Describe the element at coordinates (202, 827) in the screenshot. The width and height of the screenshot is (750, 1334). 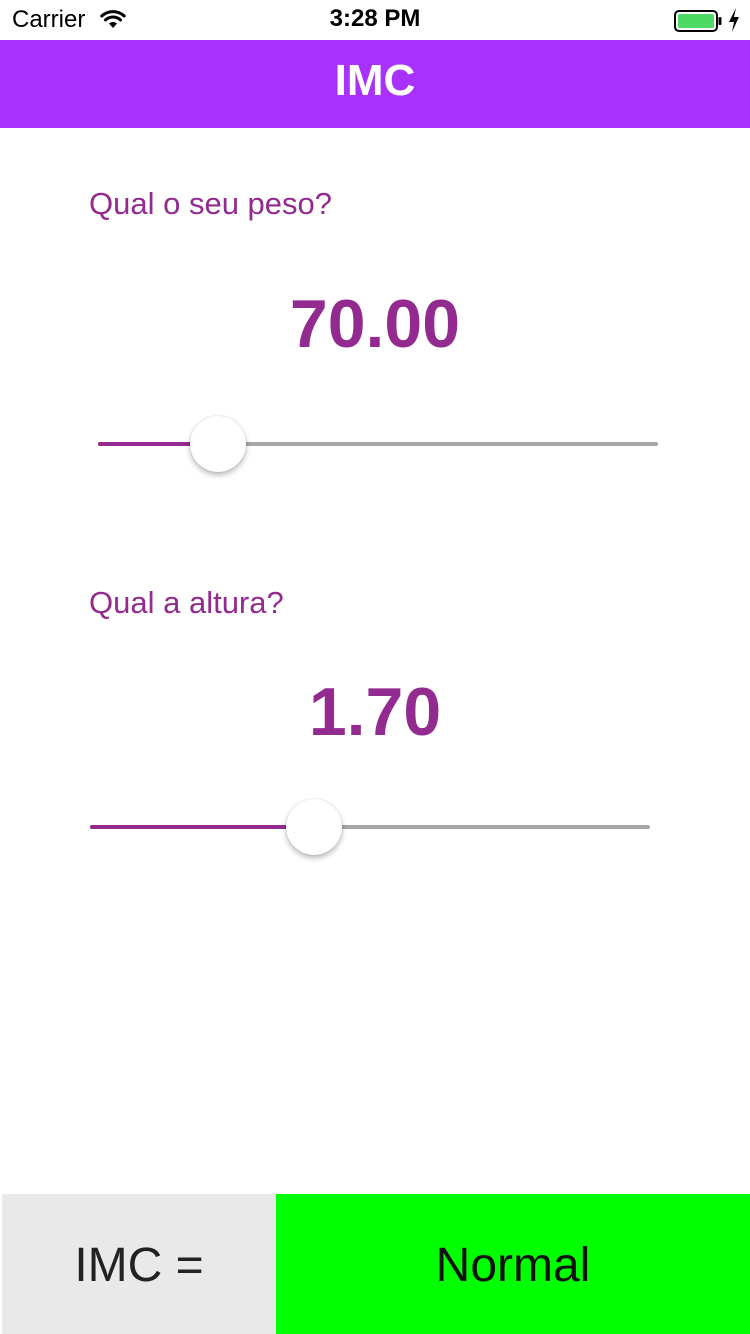
I see `height-slider-fill` at that location.